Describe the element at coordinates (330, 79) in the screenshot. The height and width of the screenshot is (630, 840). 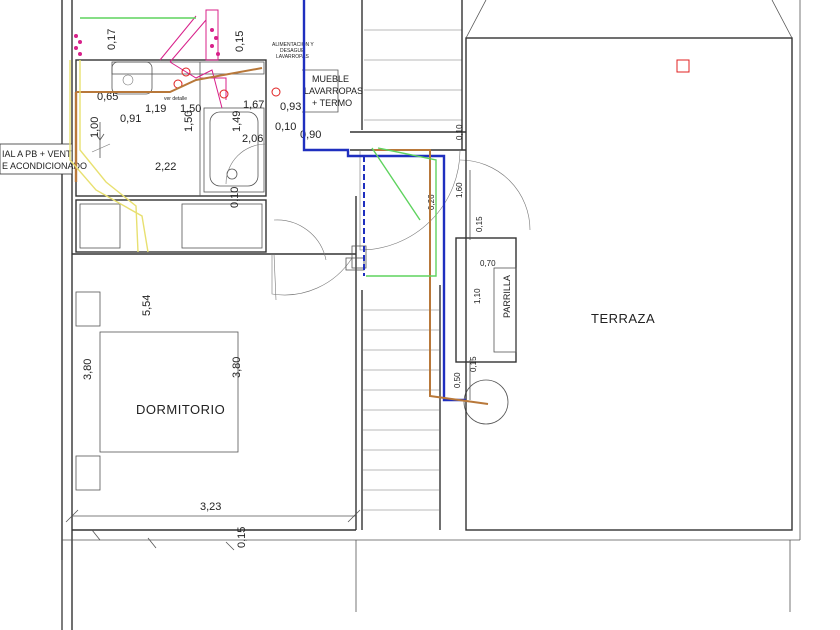
I see `mueble-line1: MUEBLE` at that location.